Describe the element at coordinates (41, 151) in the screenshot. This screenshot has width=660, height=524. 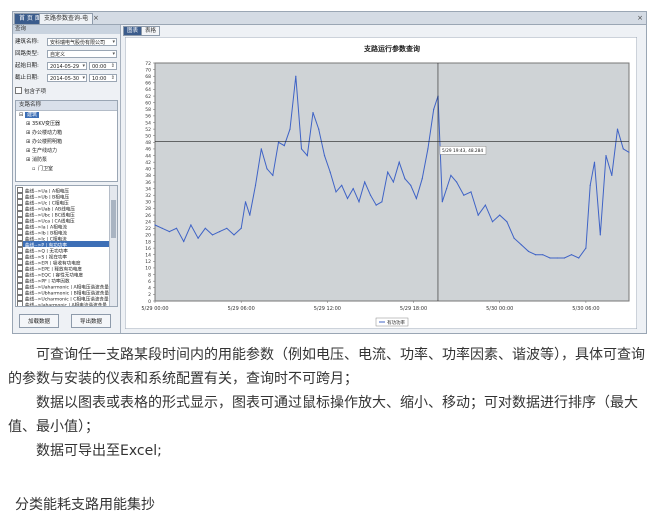
I see `tree-node: ⊞ 生产线动力` at that location.